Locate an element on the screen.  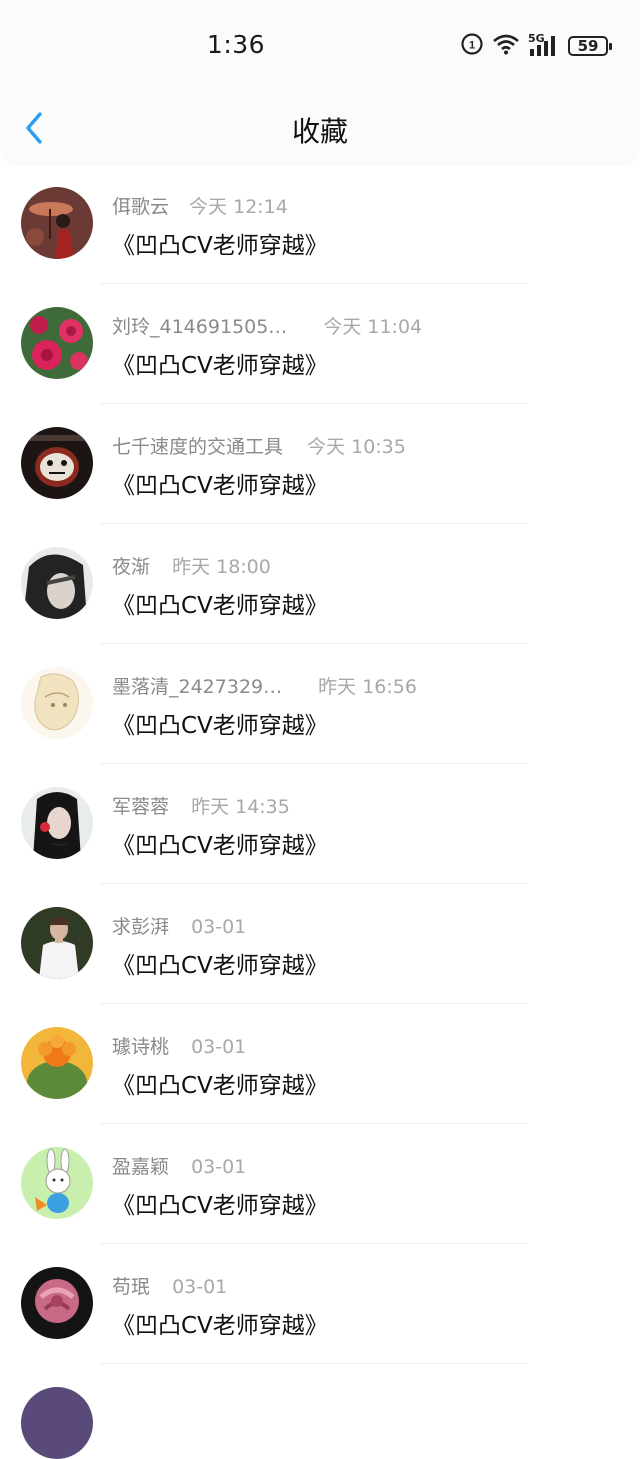
item-meta: 夜渐 昨天 18:00 is located at coordinates (191, 565).